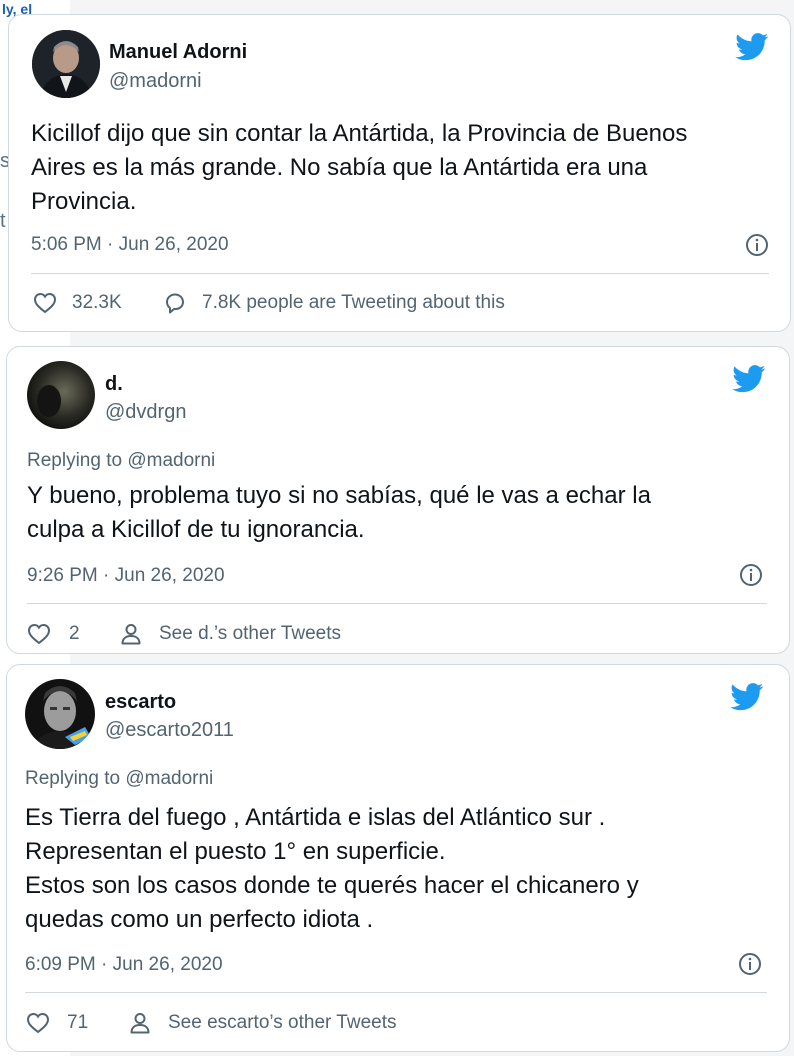 This screenshot has height=1056, width=794. I want to click on reply-bubble-icon, so click(175, 303).